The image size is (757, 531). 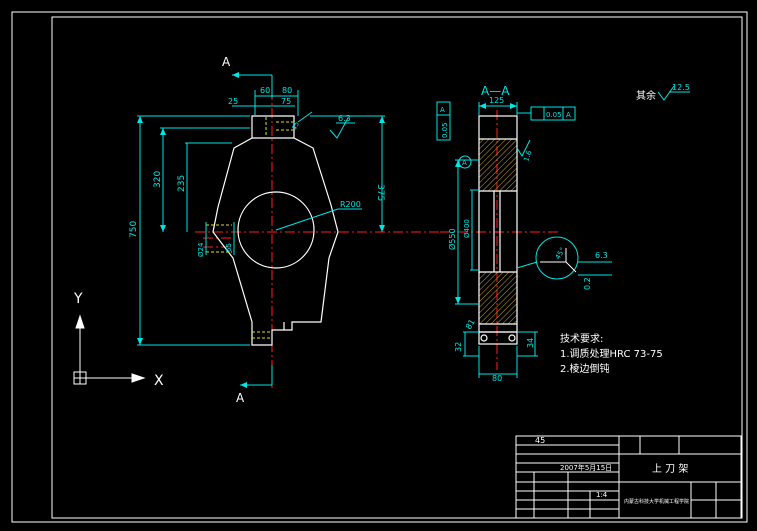 What do you see at coordinates (458, 347) in the screenshot?
I see `dim-32: 32` at bounding box center [458, 347].